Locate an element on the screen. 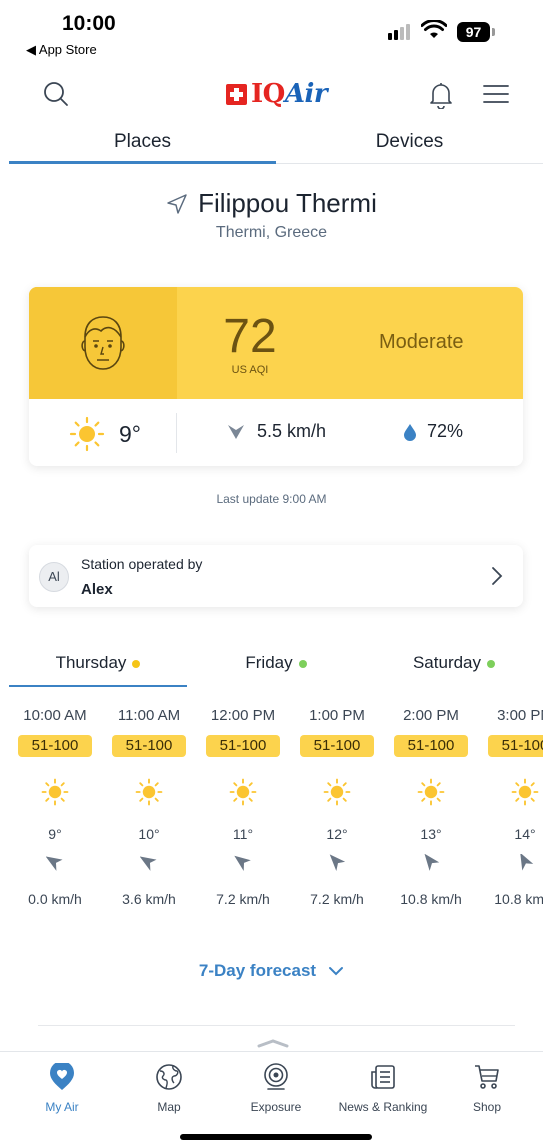 This screenshot has width=543, height=1140. nav-map: Map is located at coordinates (169, 1088).